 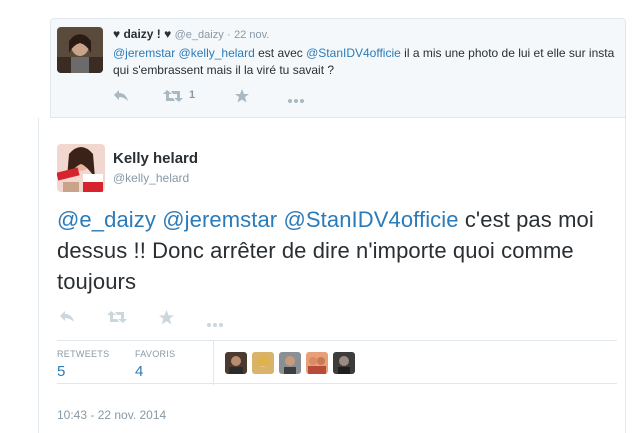 I want to click on retweet-count: 1, so click(x=192, y=95).